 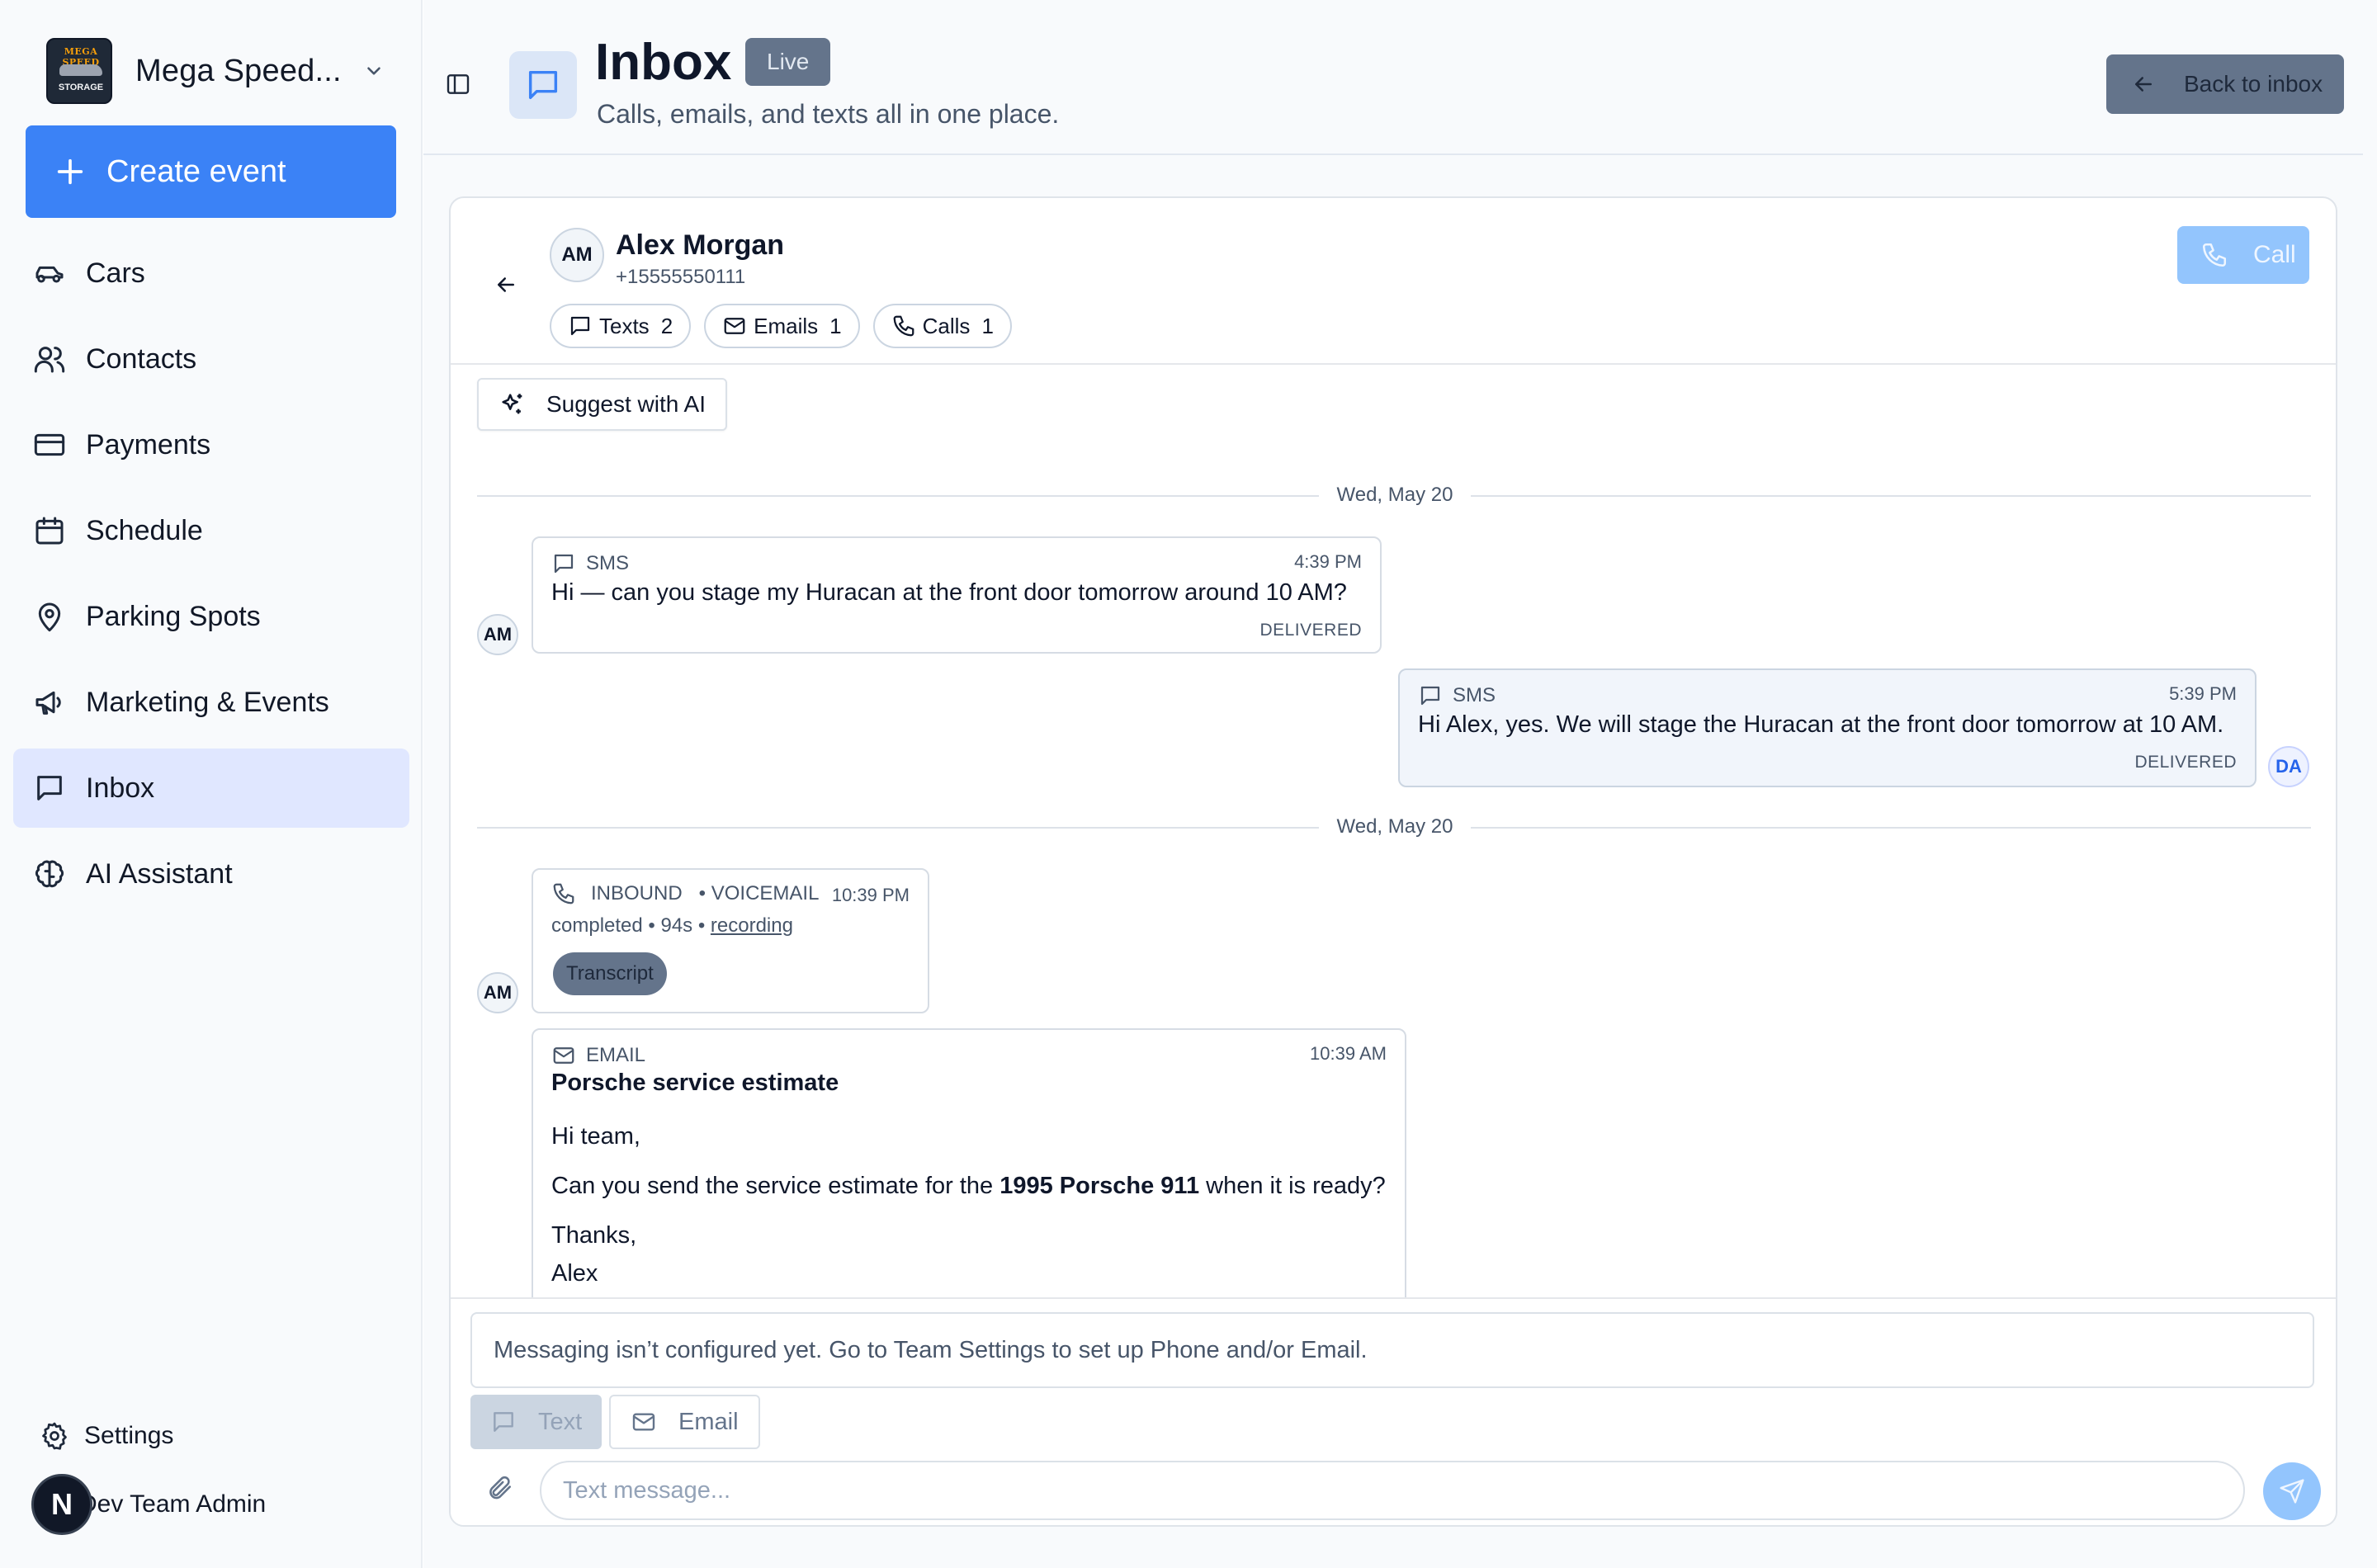 What do you see at coordinates (506, 284) in the screenshot?
I see `back-arrow-icon` at bounding box center [506, 284].